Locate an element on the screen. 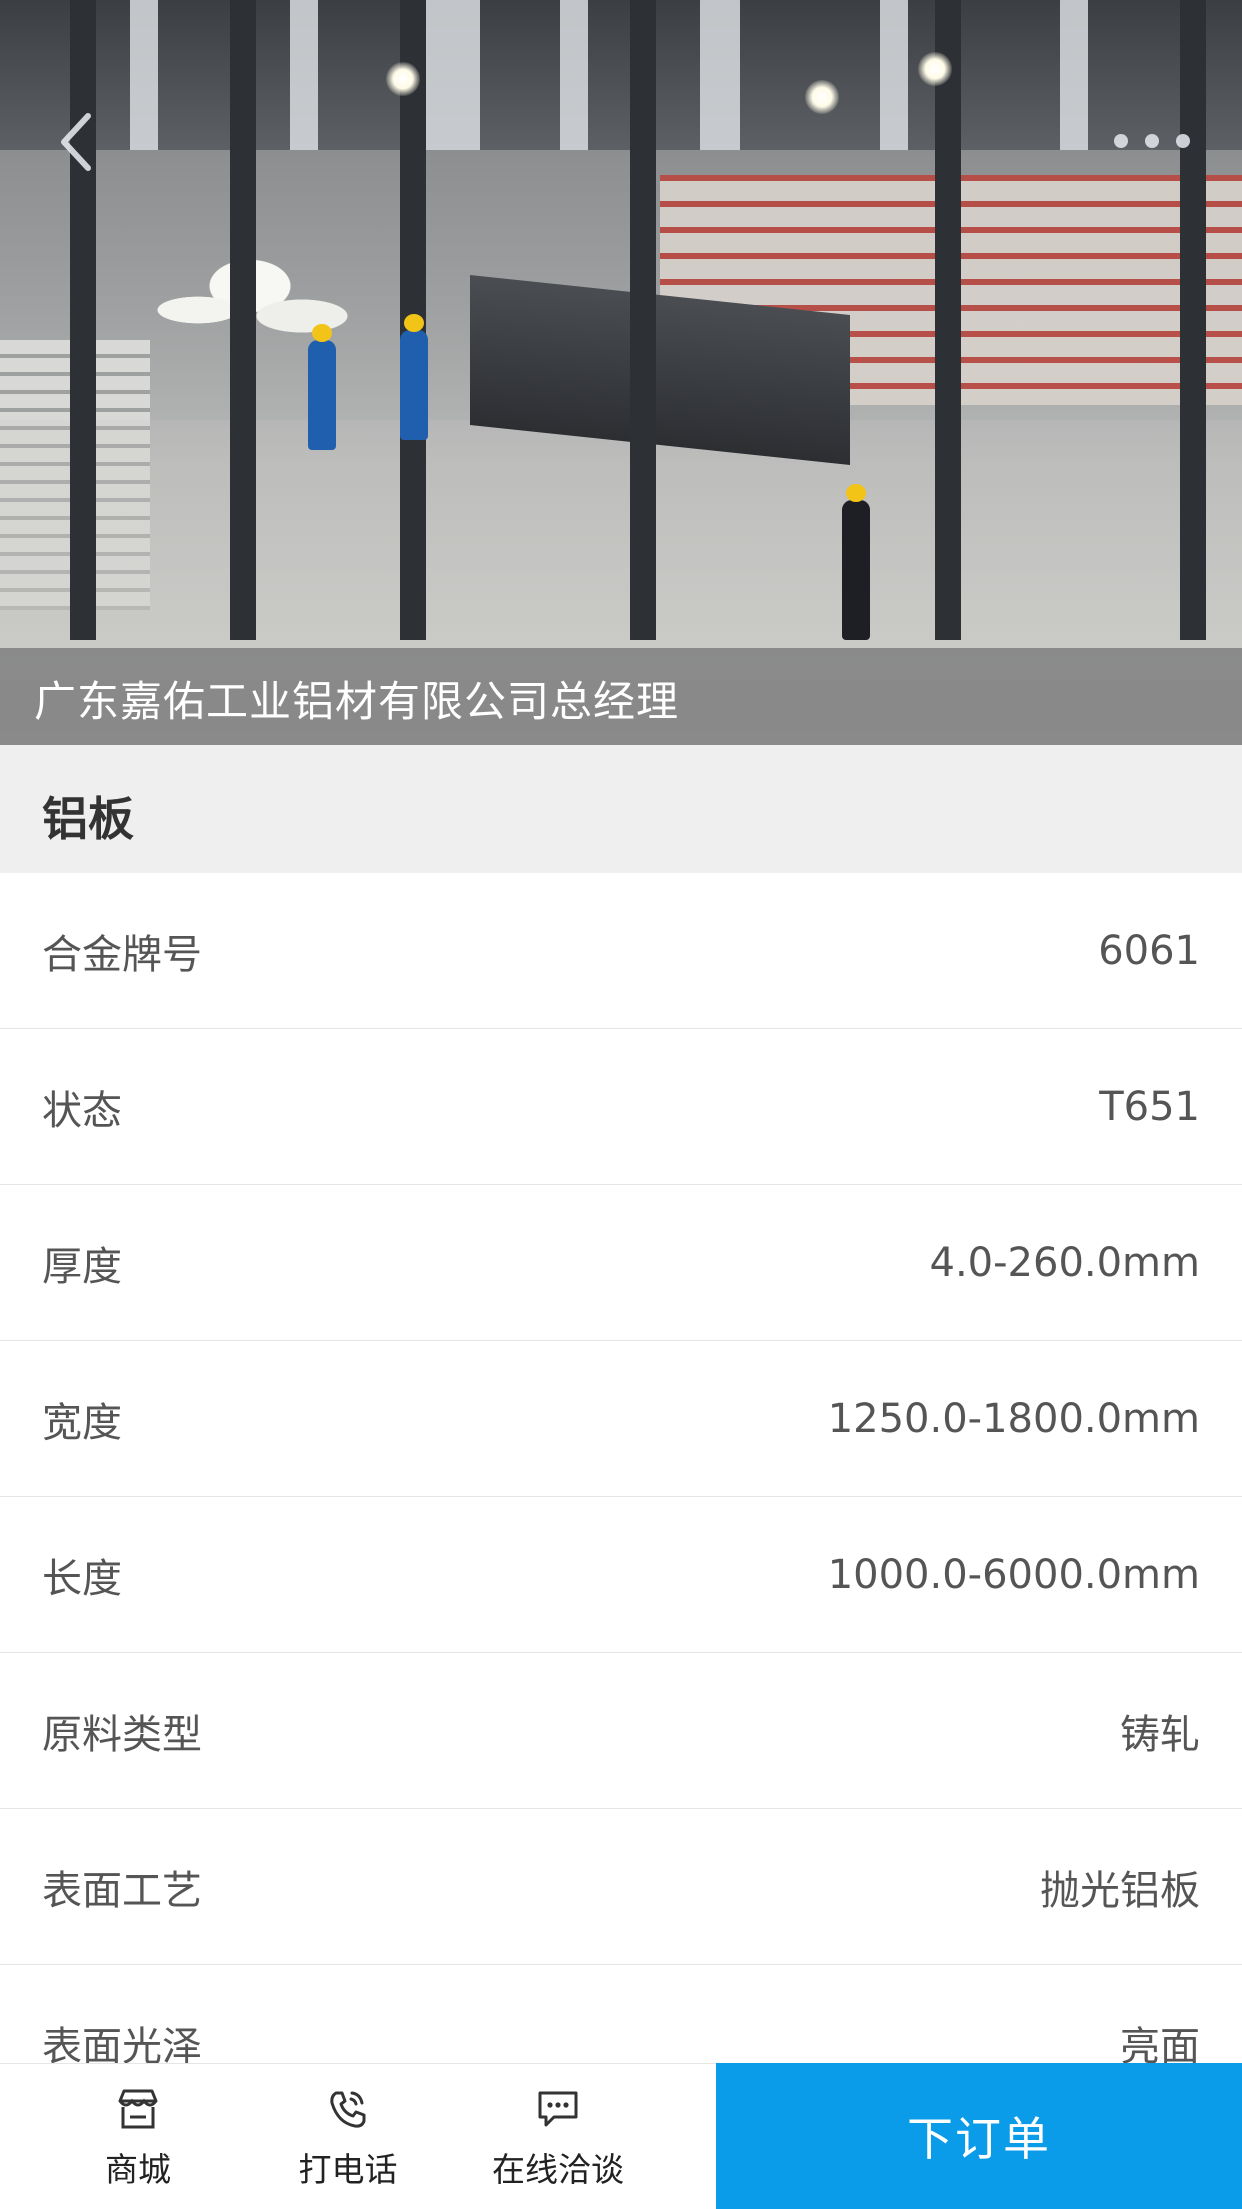  shop-button: 商城 is located at coordinates (138, 2136).